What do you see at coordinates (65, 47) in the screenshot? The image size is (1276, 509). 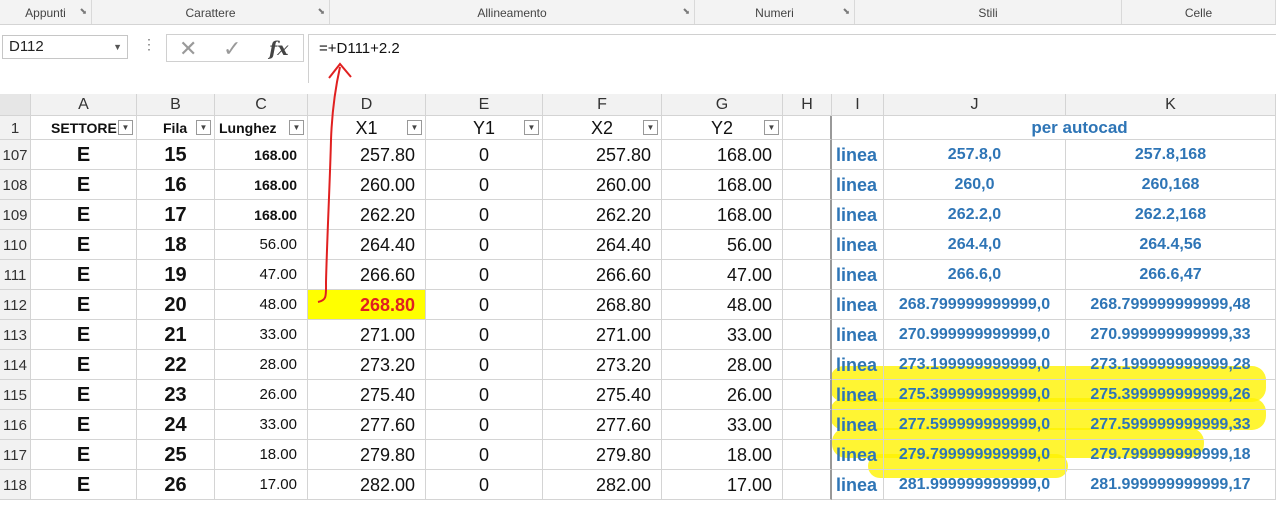 I see `name-box: D112 ▼` at bounding box center [65, 47].